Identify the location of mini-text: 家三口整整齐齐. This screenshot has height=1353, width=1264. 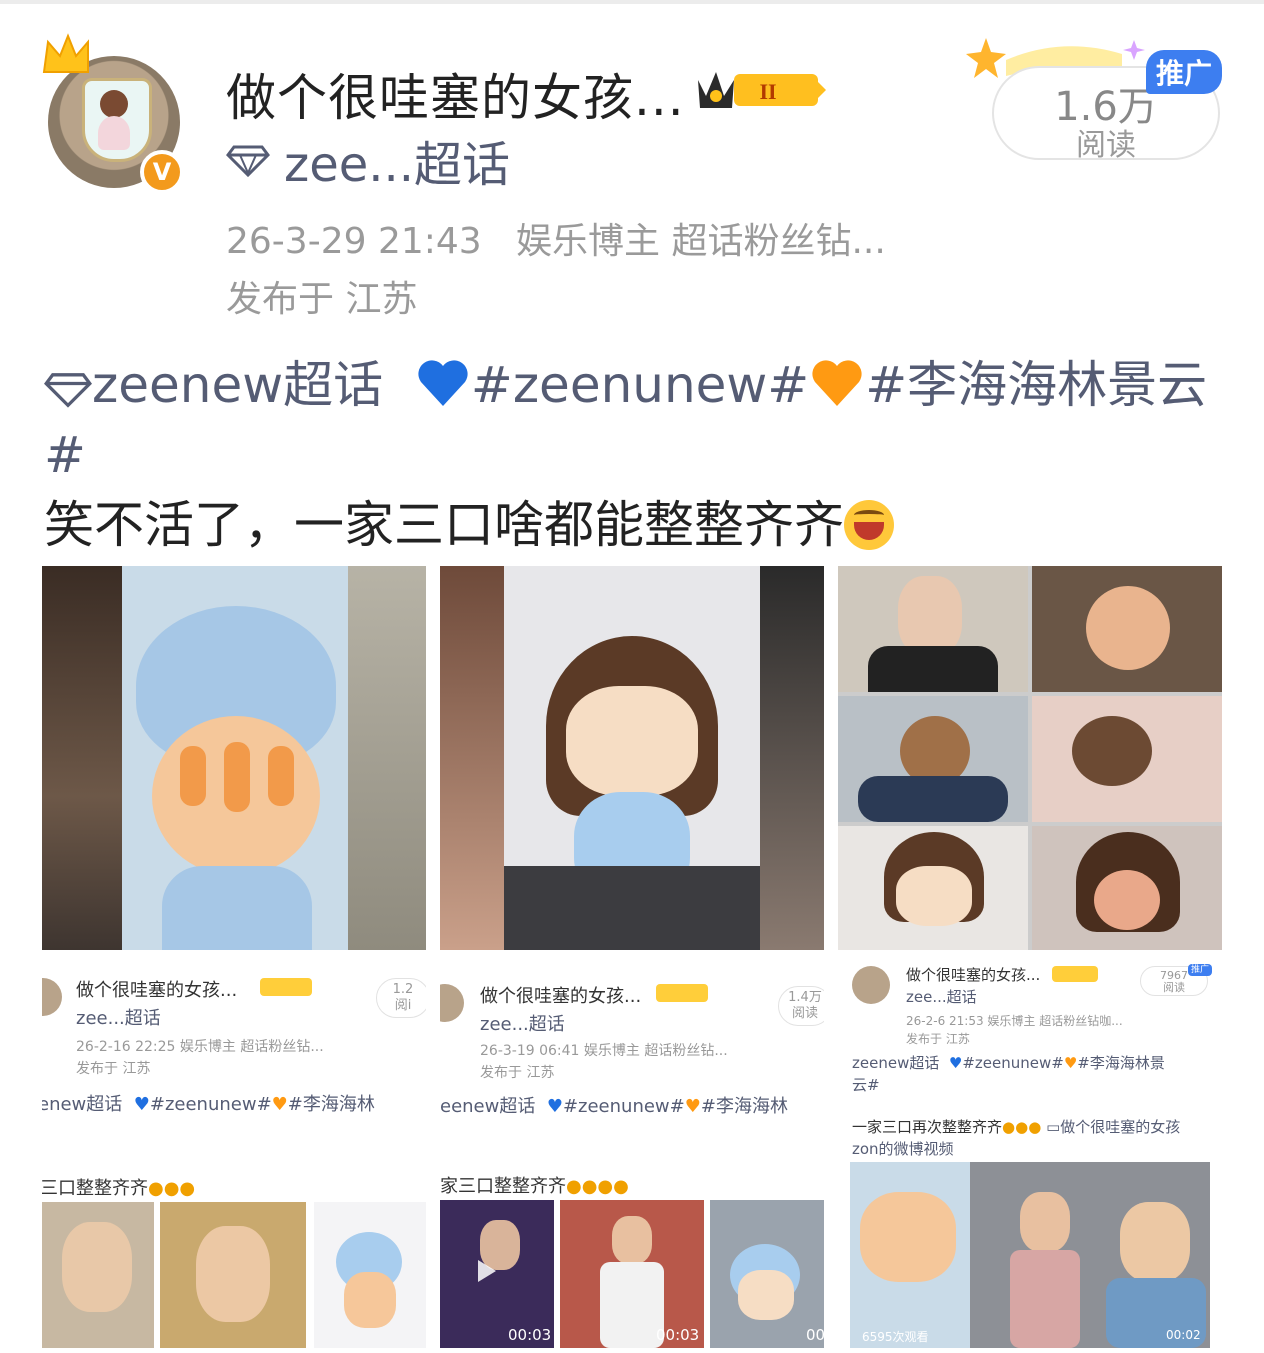
(503, 1186).